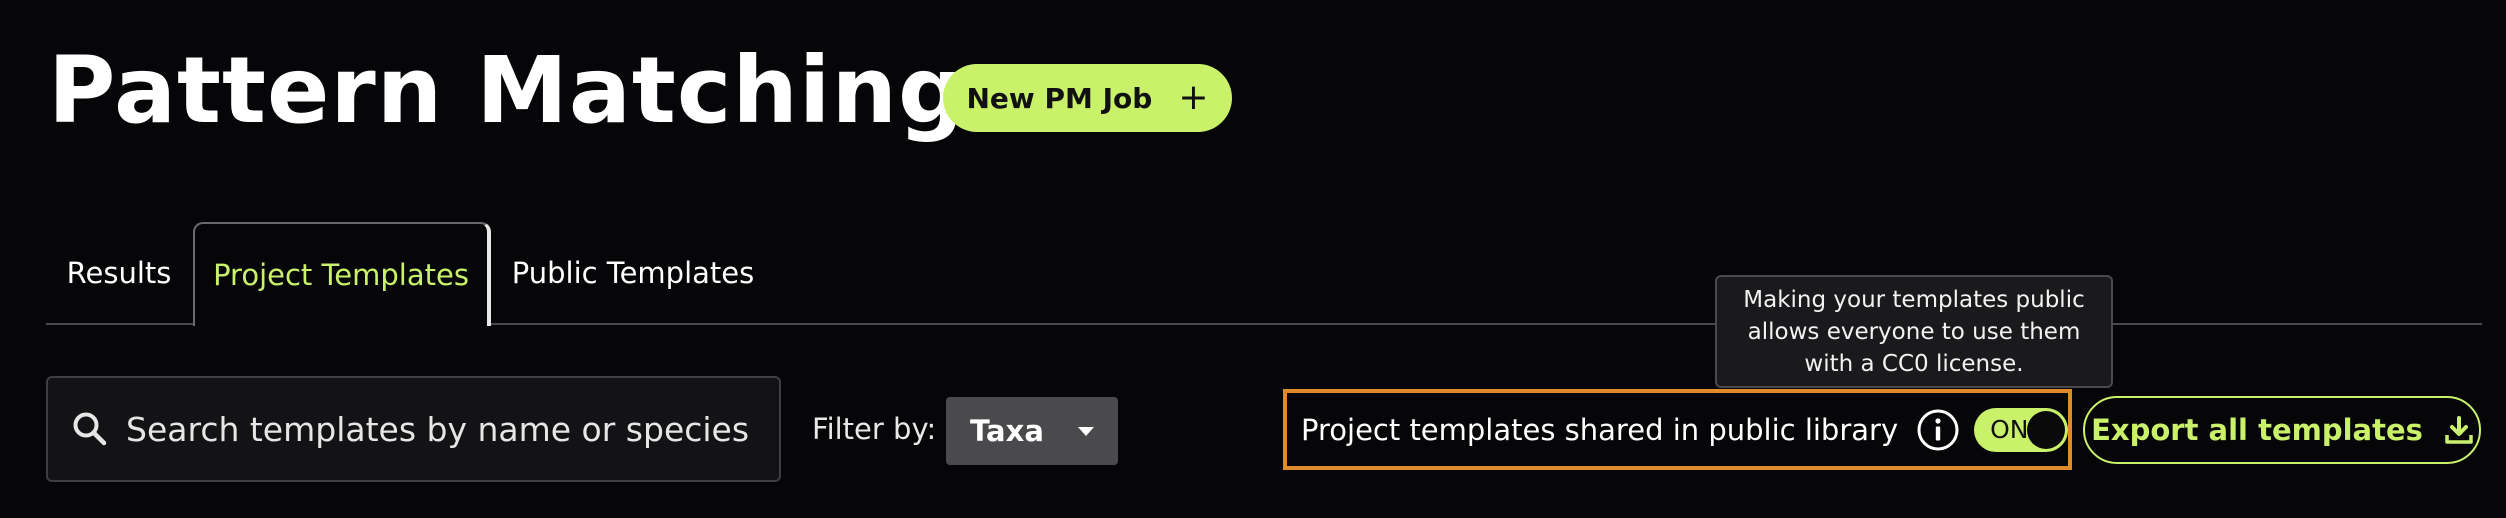 Image resolution: width=2506 pixels, height=518 pixels. I want to click on filter-selected-value: Taxa, so click(1007, 431).